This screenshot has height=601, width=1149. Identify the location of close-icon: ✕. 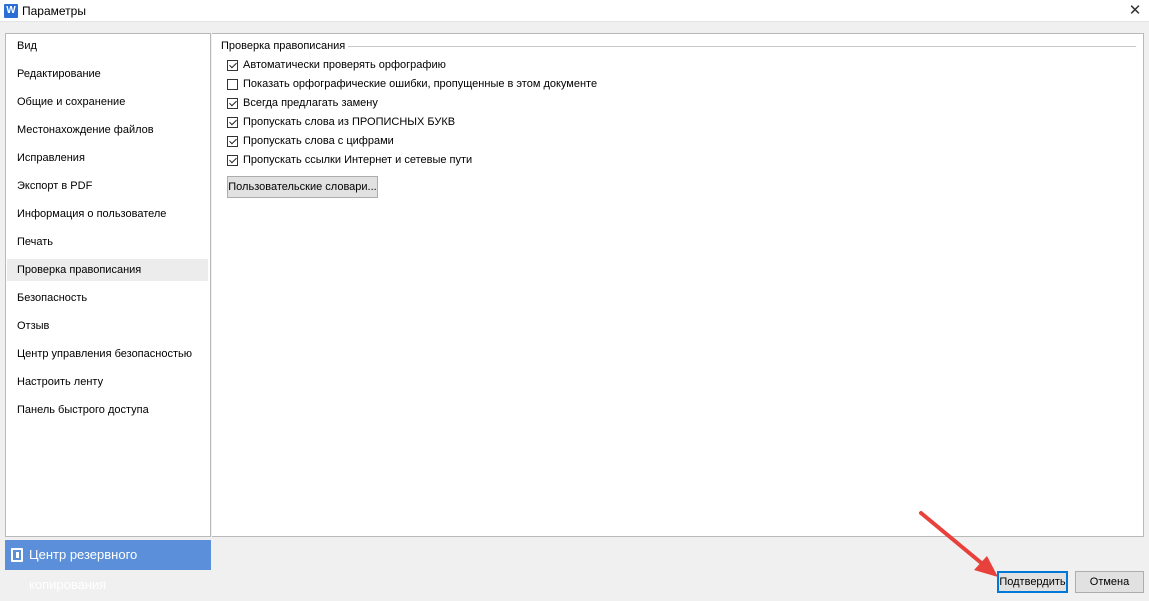
(1135, 11).